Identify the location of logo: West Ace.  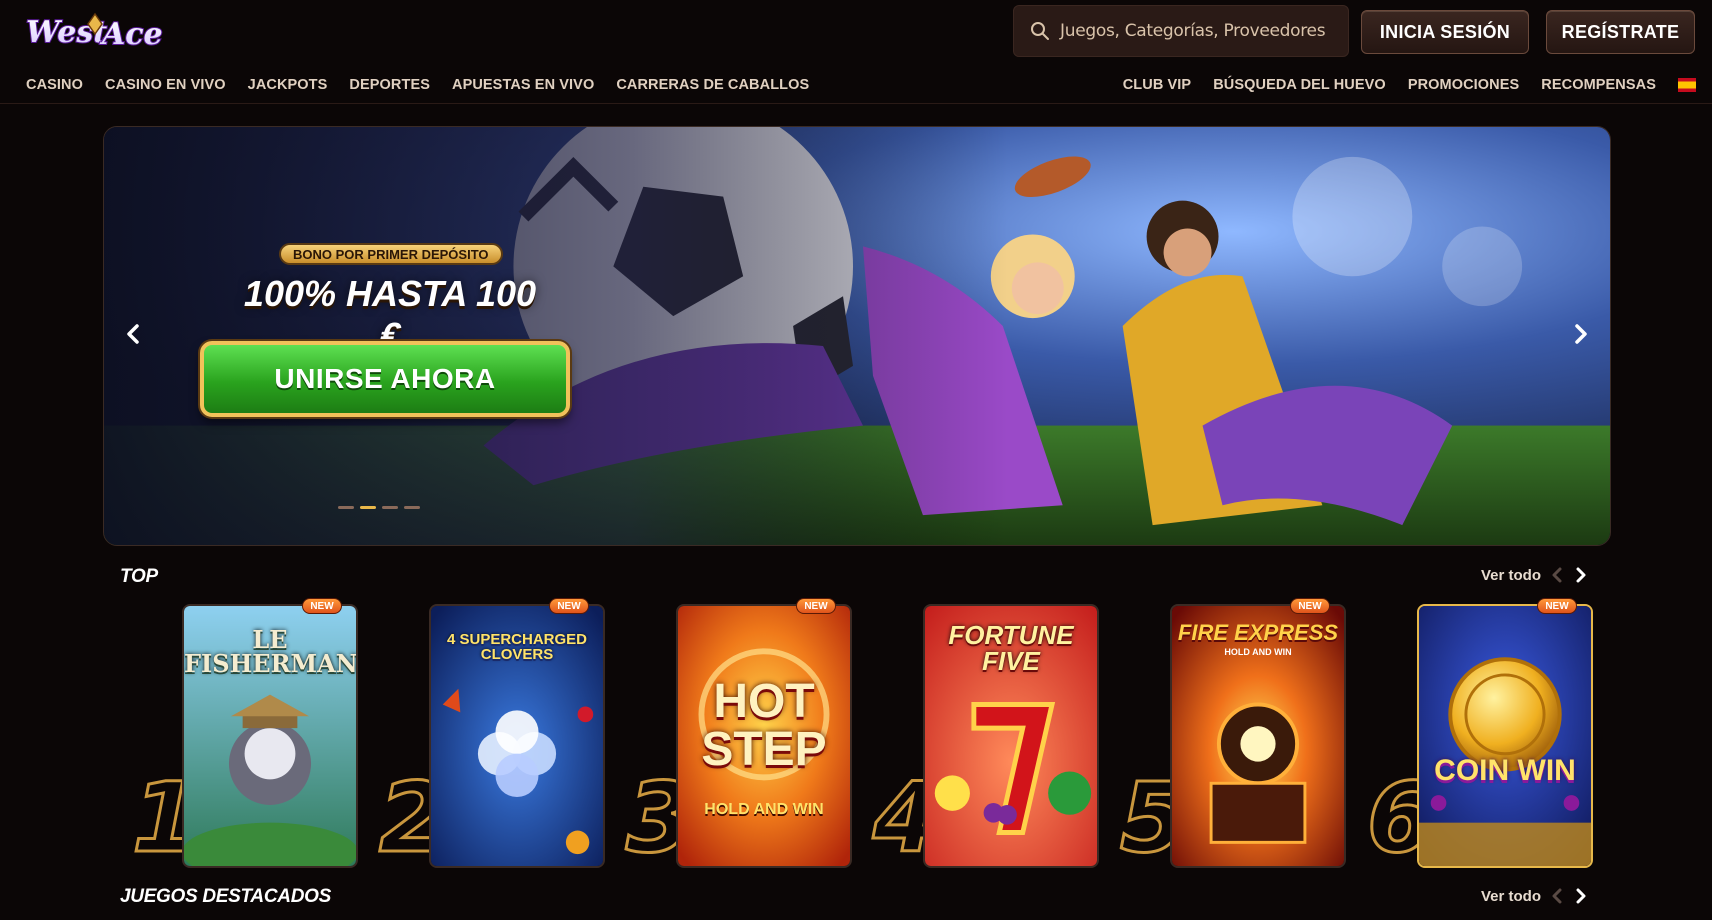
(97, 31).